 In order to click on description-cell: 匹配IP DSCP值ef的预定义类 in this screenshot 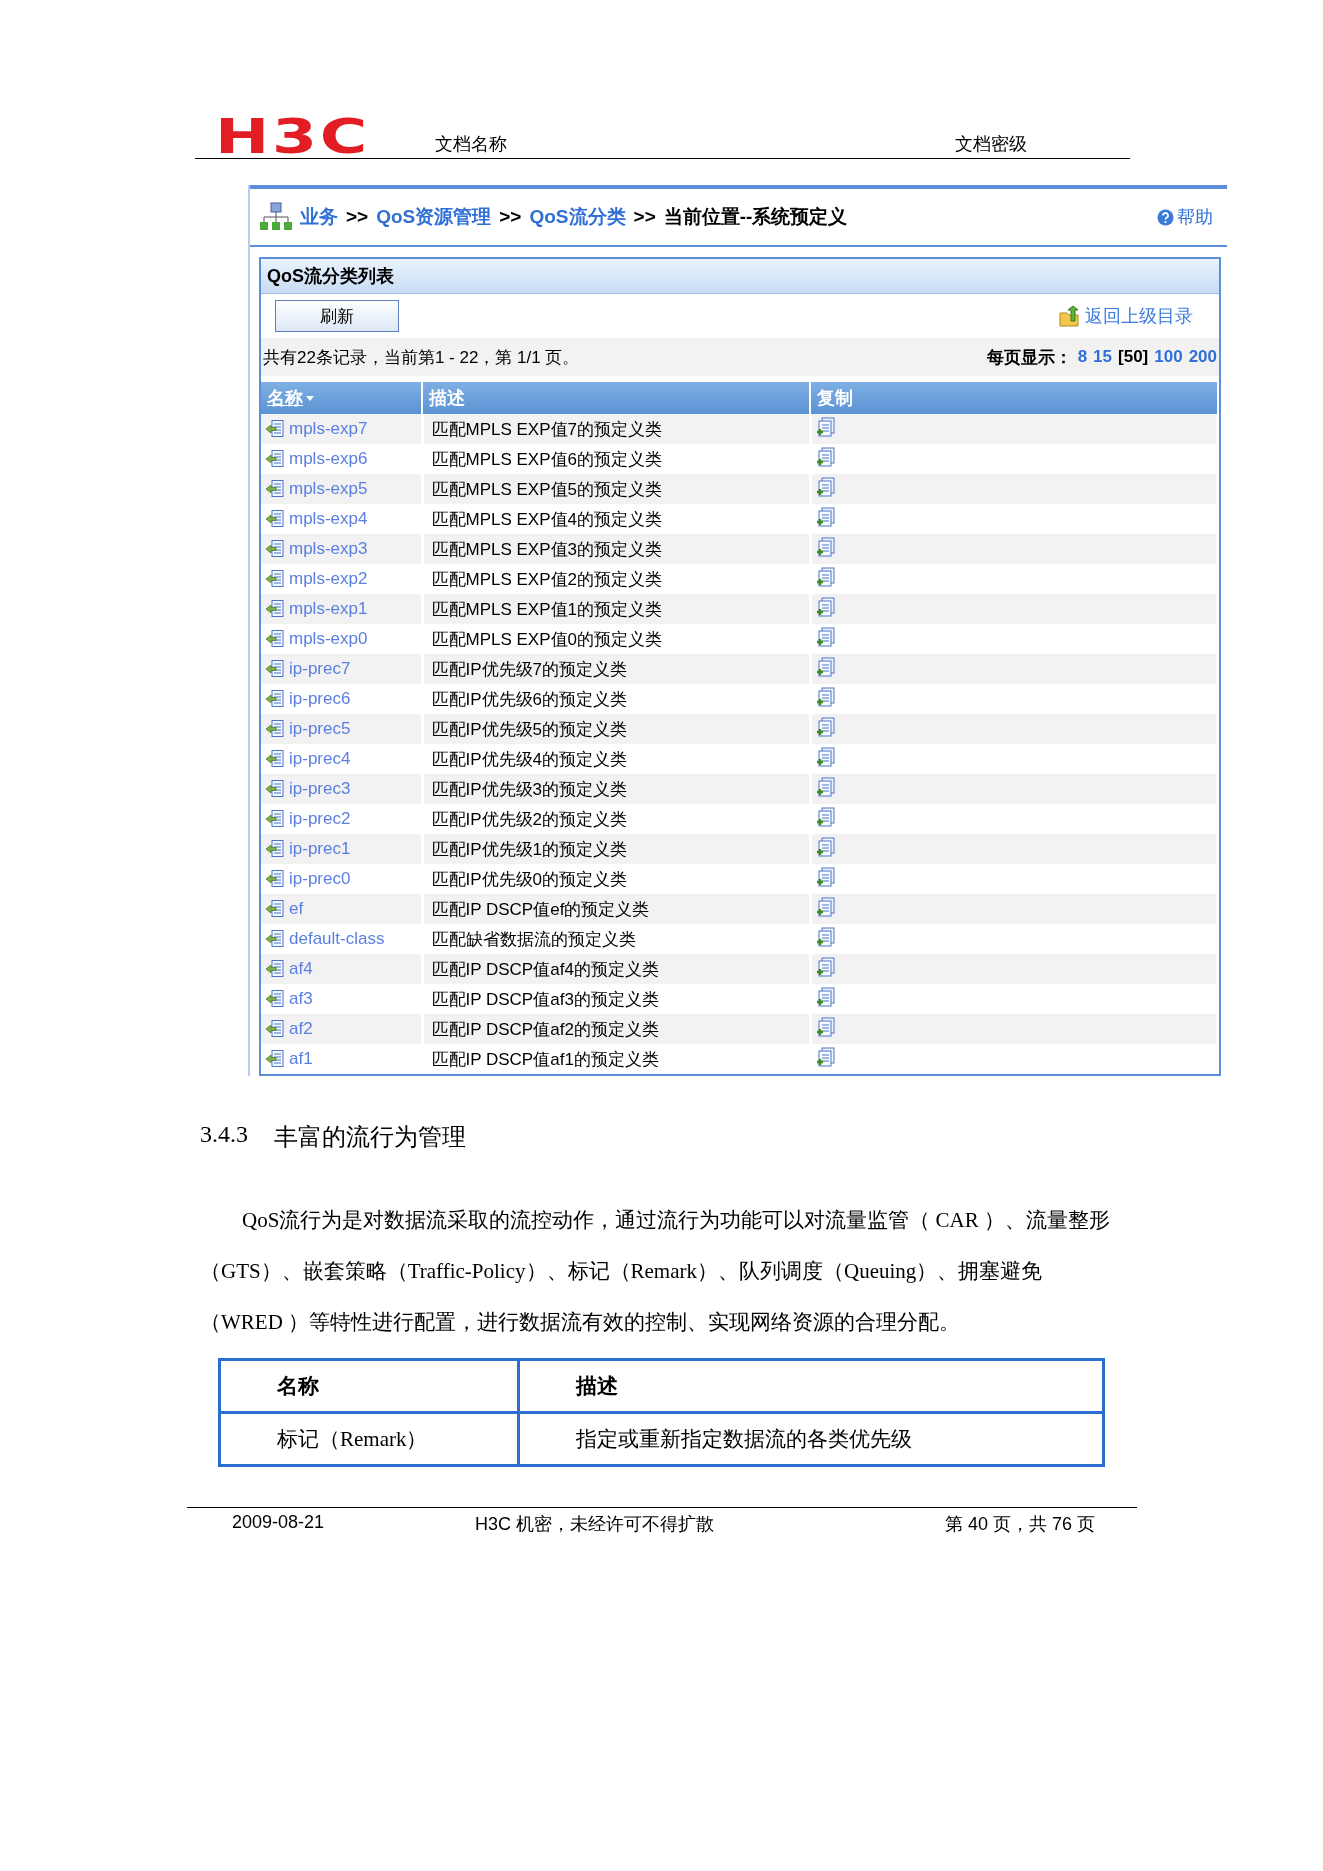, I will do `click(540, 909)`.